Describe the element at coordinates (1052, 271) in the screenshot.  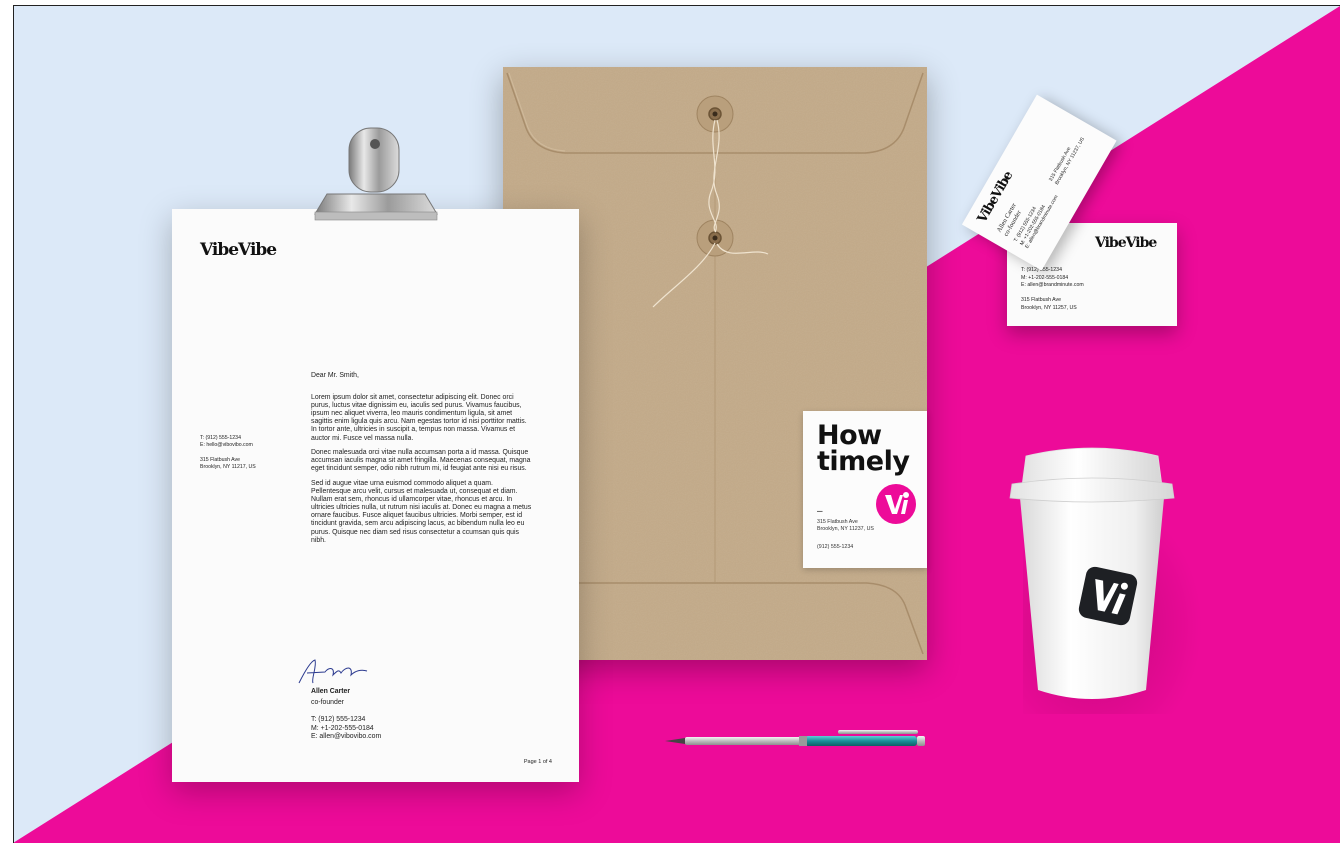
I see `card-contact-line: T: (912) 555-1234` at that location.